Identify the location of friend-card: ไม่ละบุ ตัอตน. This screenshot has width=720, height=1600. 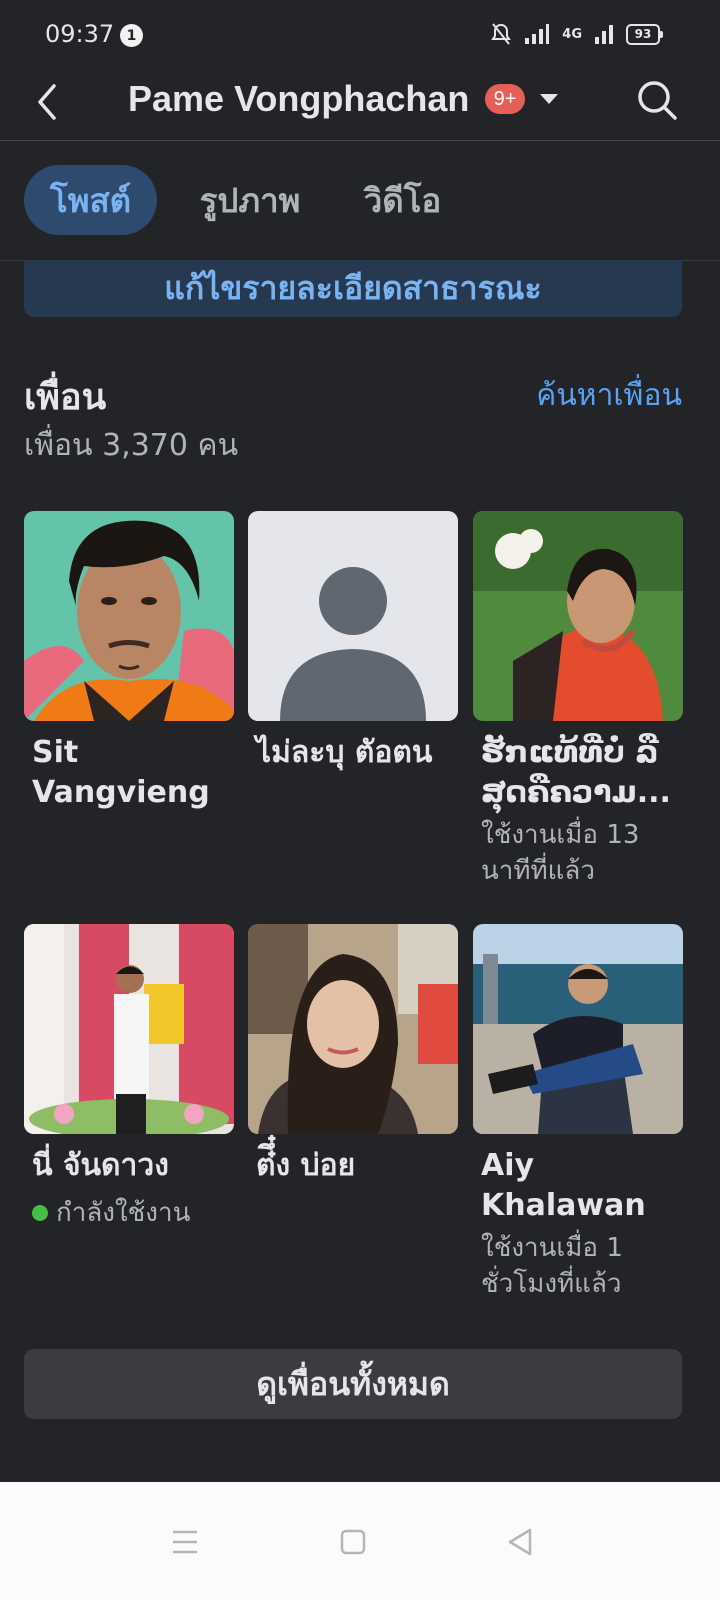
(353, 642).